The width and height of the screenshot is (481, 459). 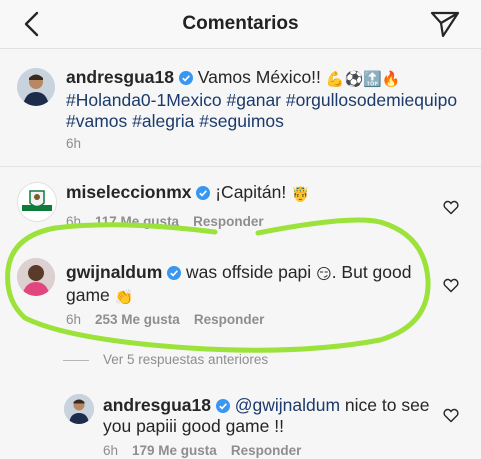 What do you see at coordinates (287, 405) in the screenshot?
I see `reply-mention: @gwijnaldum` at bounding box center [287, 405].